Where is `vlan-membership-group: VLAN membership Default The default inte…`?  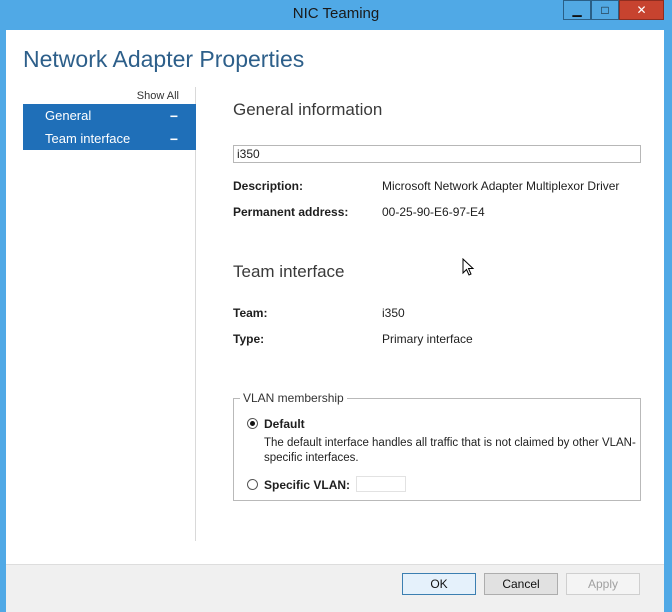
vlan-membership-group: VLAN membership Default The default inte… is located at coordinates (437, 446).